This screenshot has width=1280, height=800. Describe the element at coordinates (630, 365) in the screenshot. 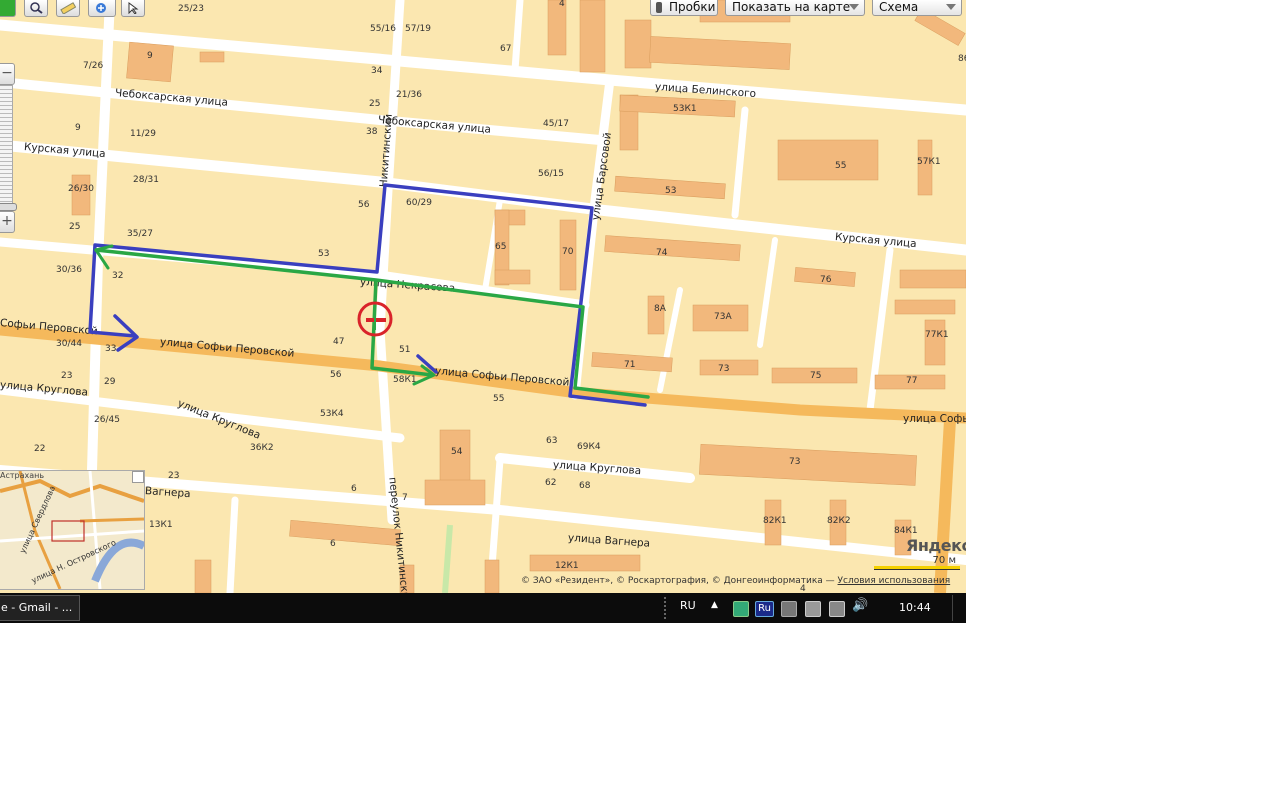

I see `house-number: 71` at that location.